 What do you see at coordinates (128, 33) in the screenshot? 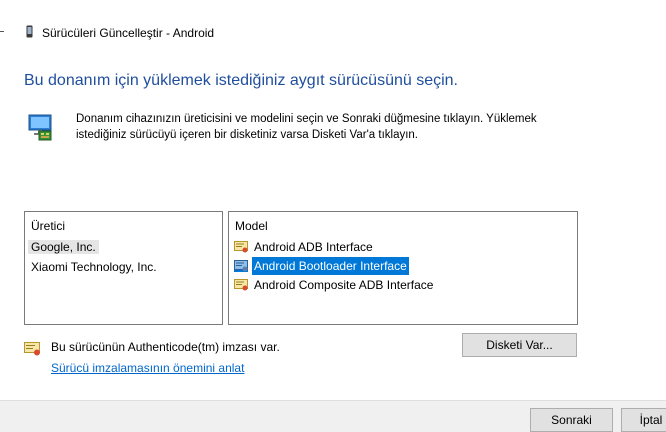
I see `window-title: Sürücüleri Güncelleştir - Android` at bounding box center [128, 33].